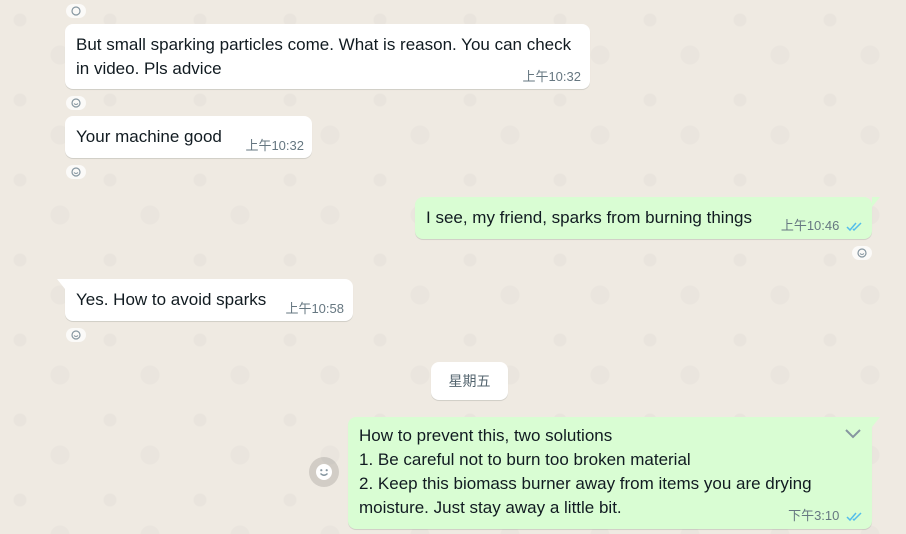 The image size is (906, 534). I want to click on chevron-down-icon, so click(853, 436).